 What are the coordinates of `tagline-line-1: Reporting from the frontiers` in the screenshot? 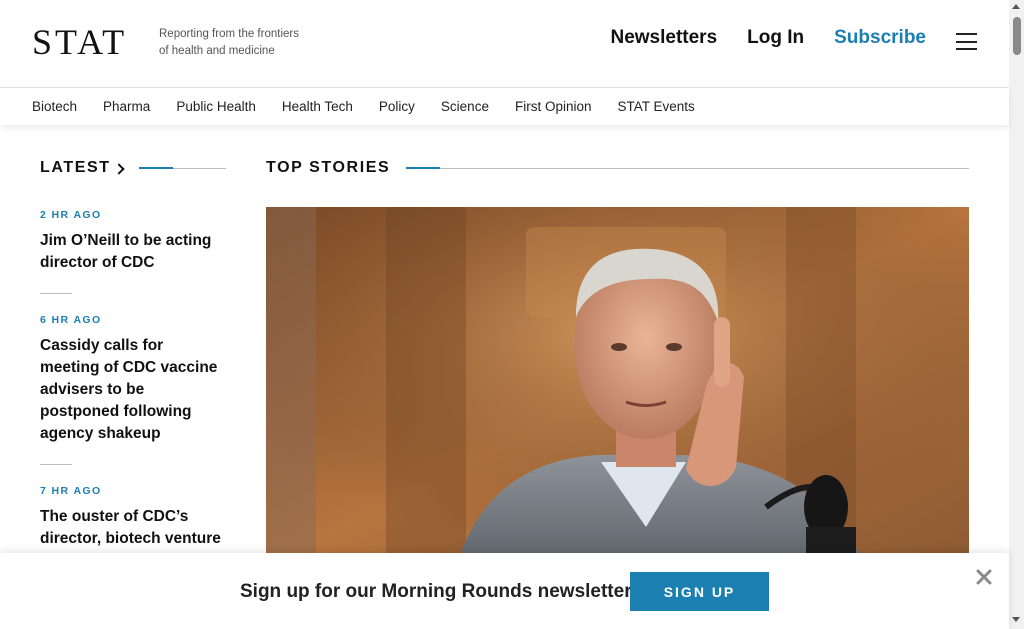 It's located at (229, 34).